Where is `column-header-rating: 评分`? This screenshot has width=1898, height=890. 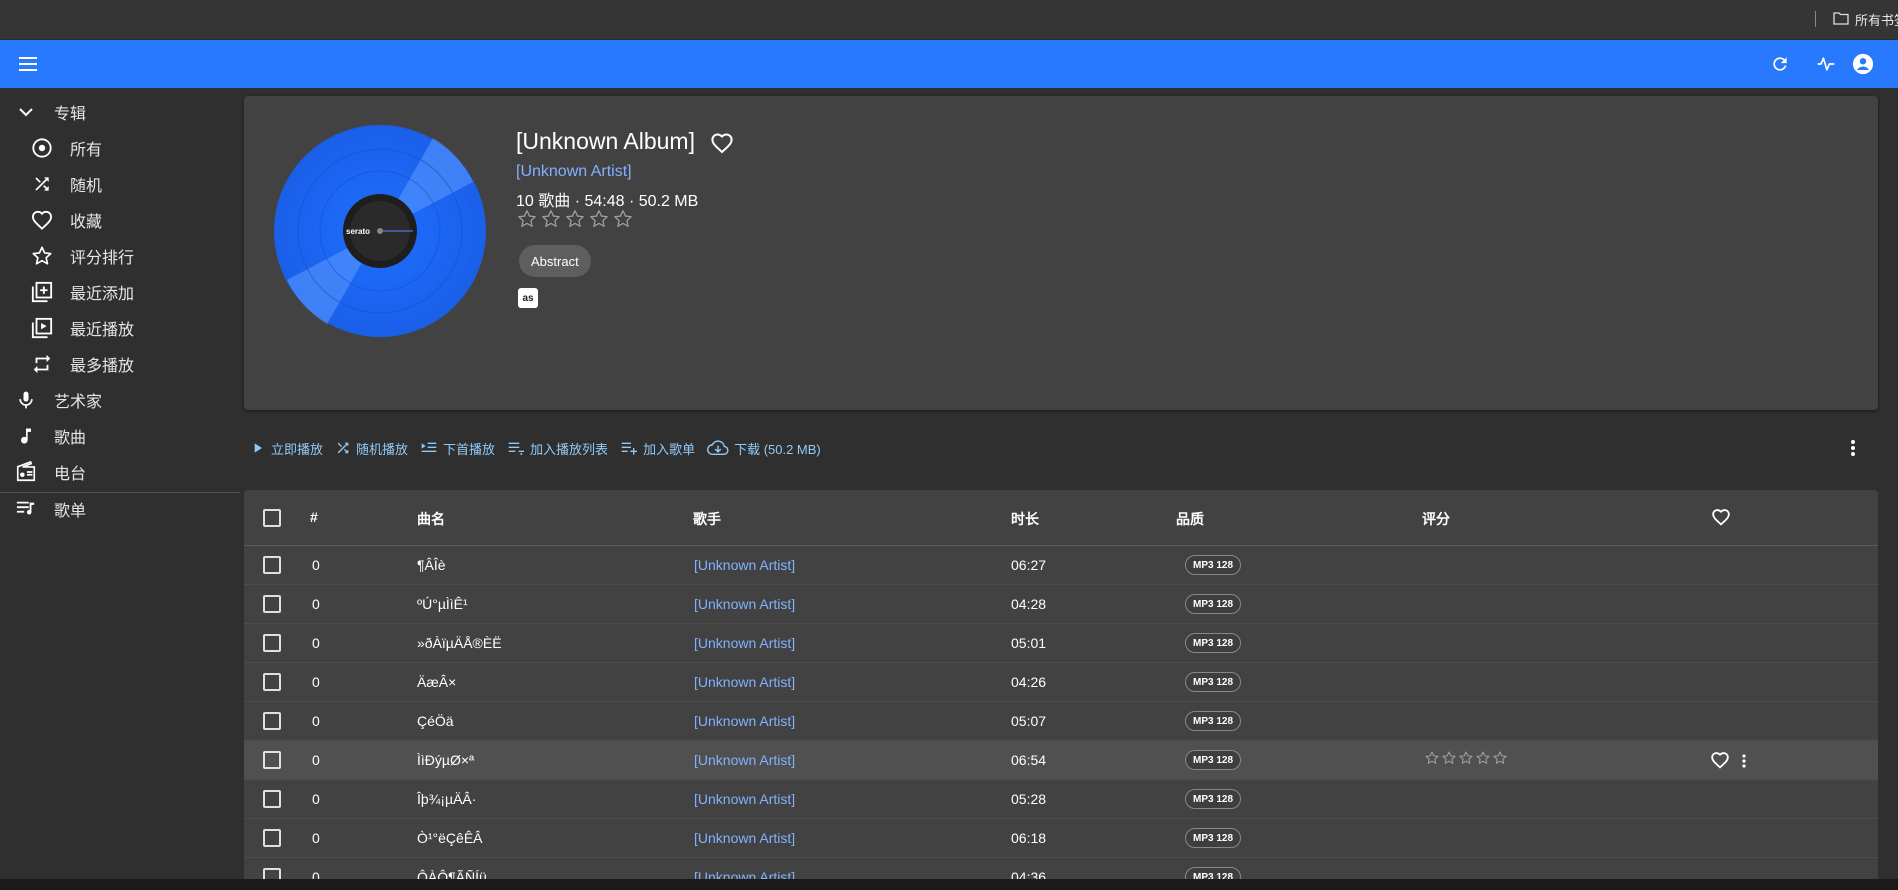
column-header-rating: 评分 is located at coordinates (1436, 519).